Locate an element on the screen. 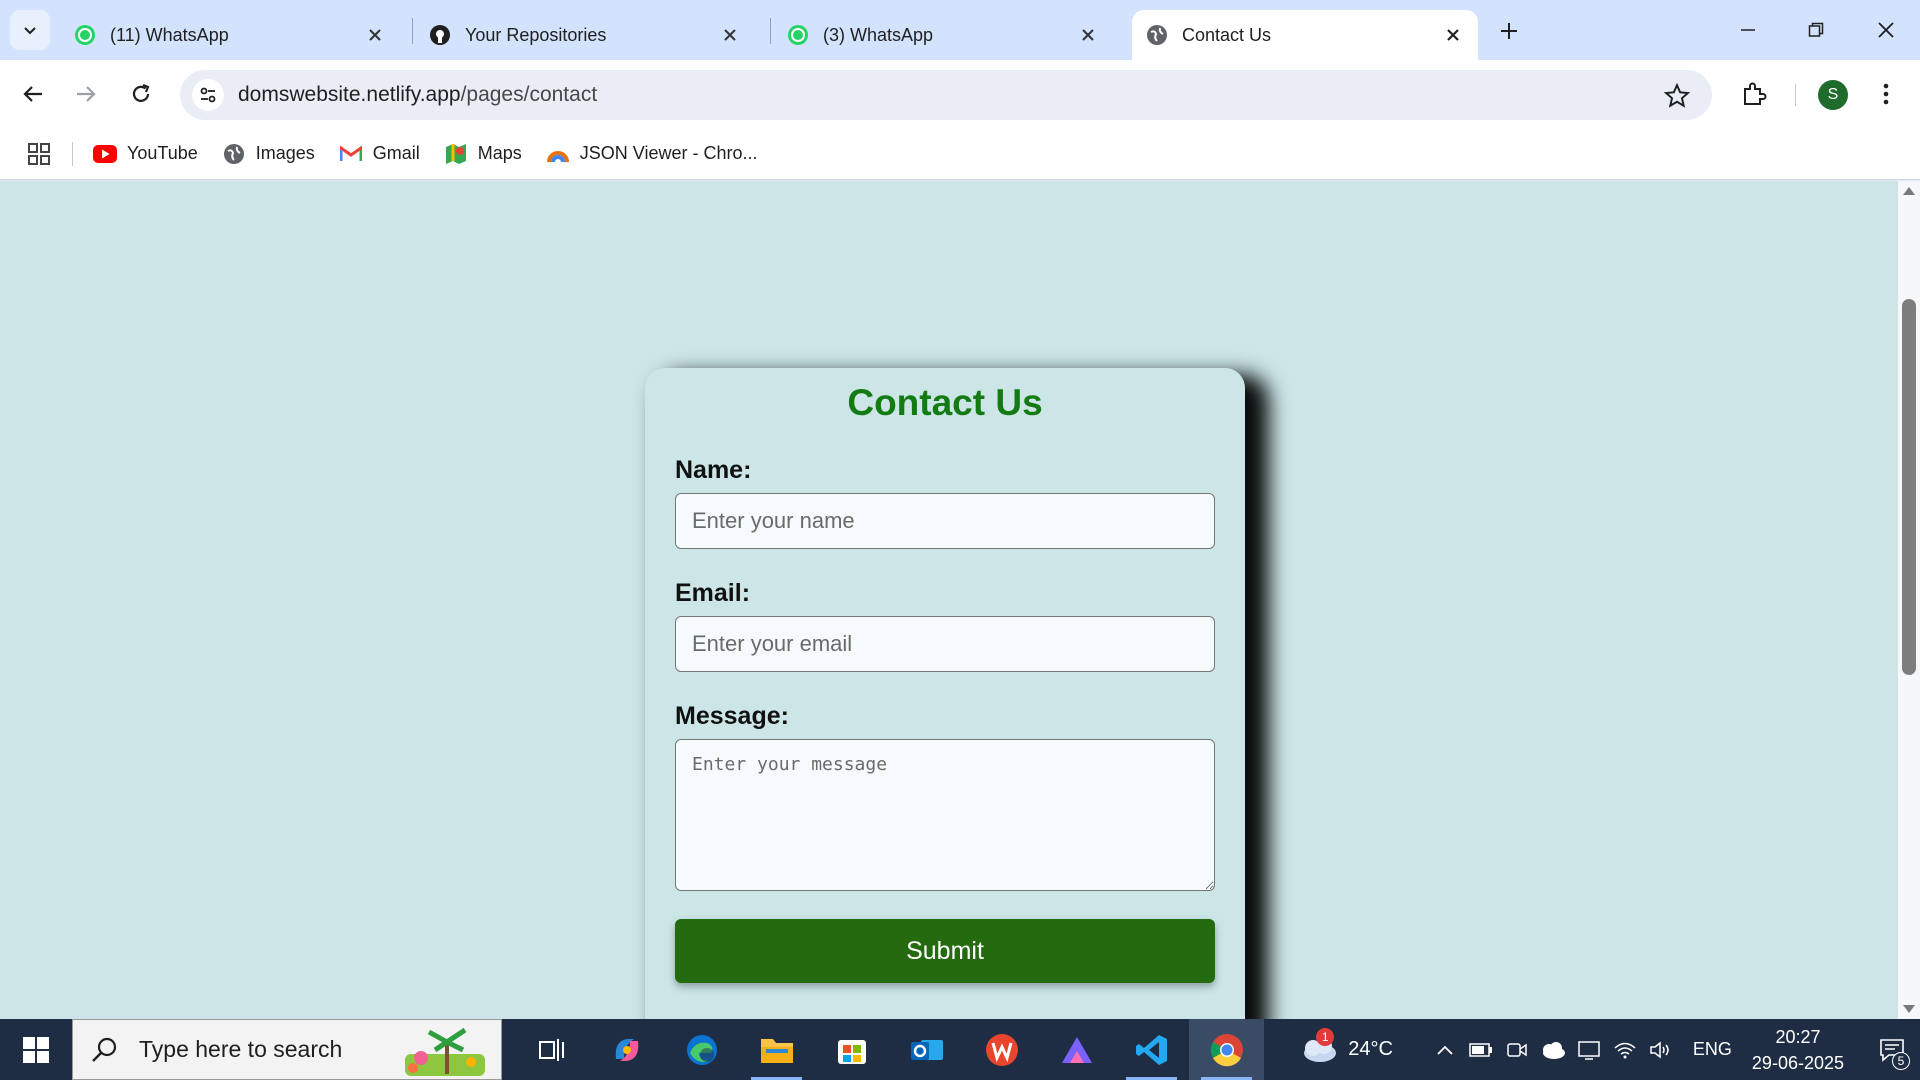  tab-contact-us: Contact Us is located at coordinates (1305, 35).